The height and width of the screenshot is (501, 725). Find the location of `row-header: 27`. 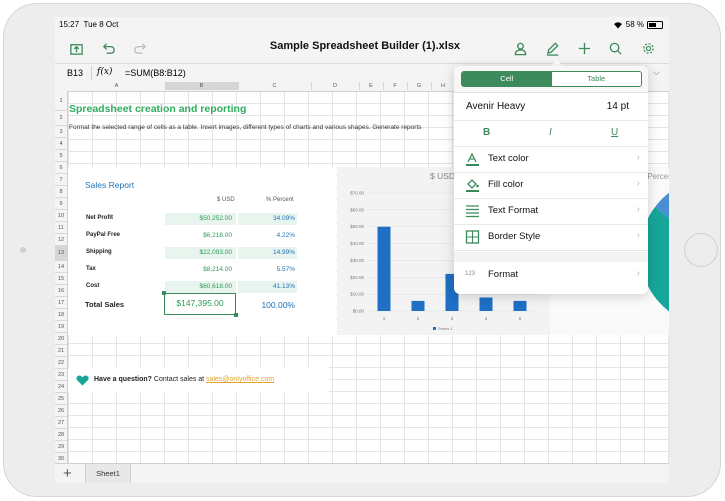

row-header: 27 is located at coordinates (61, 423).